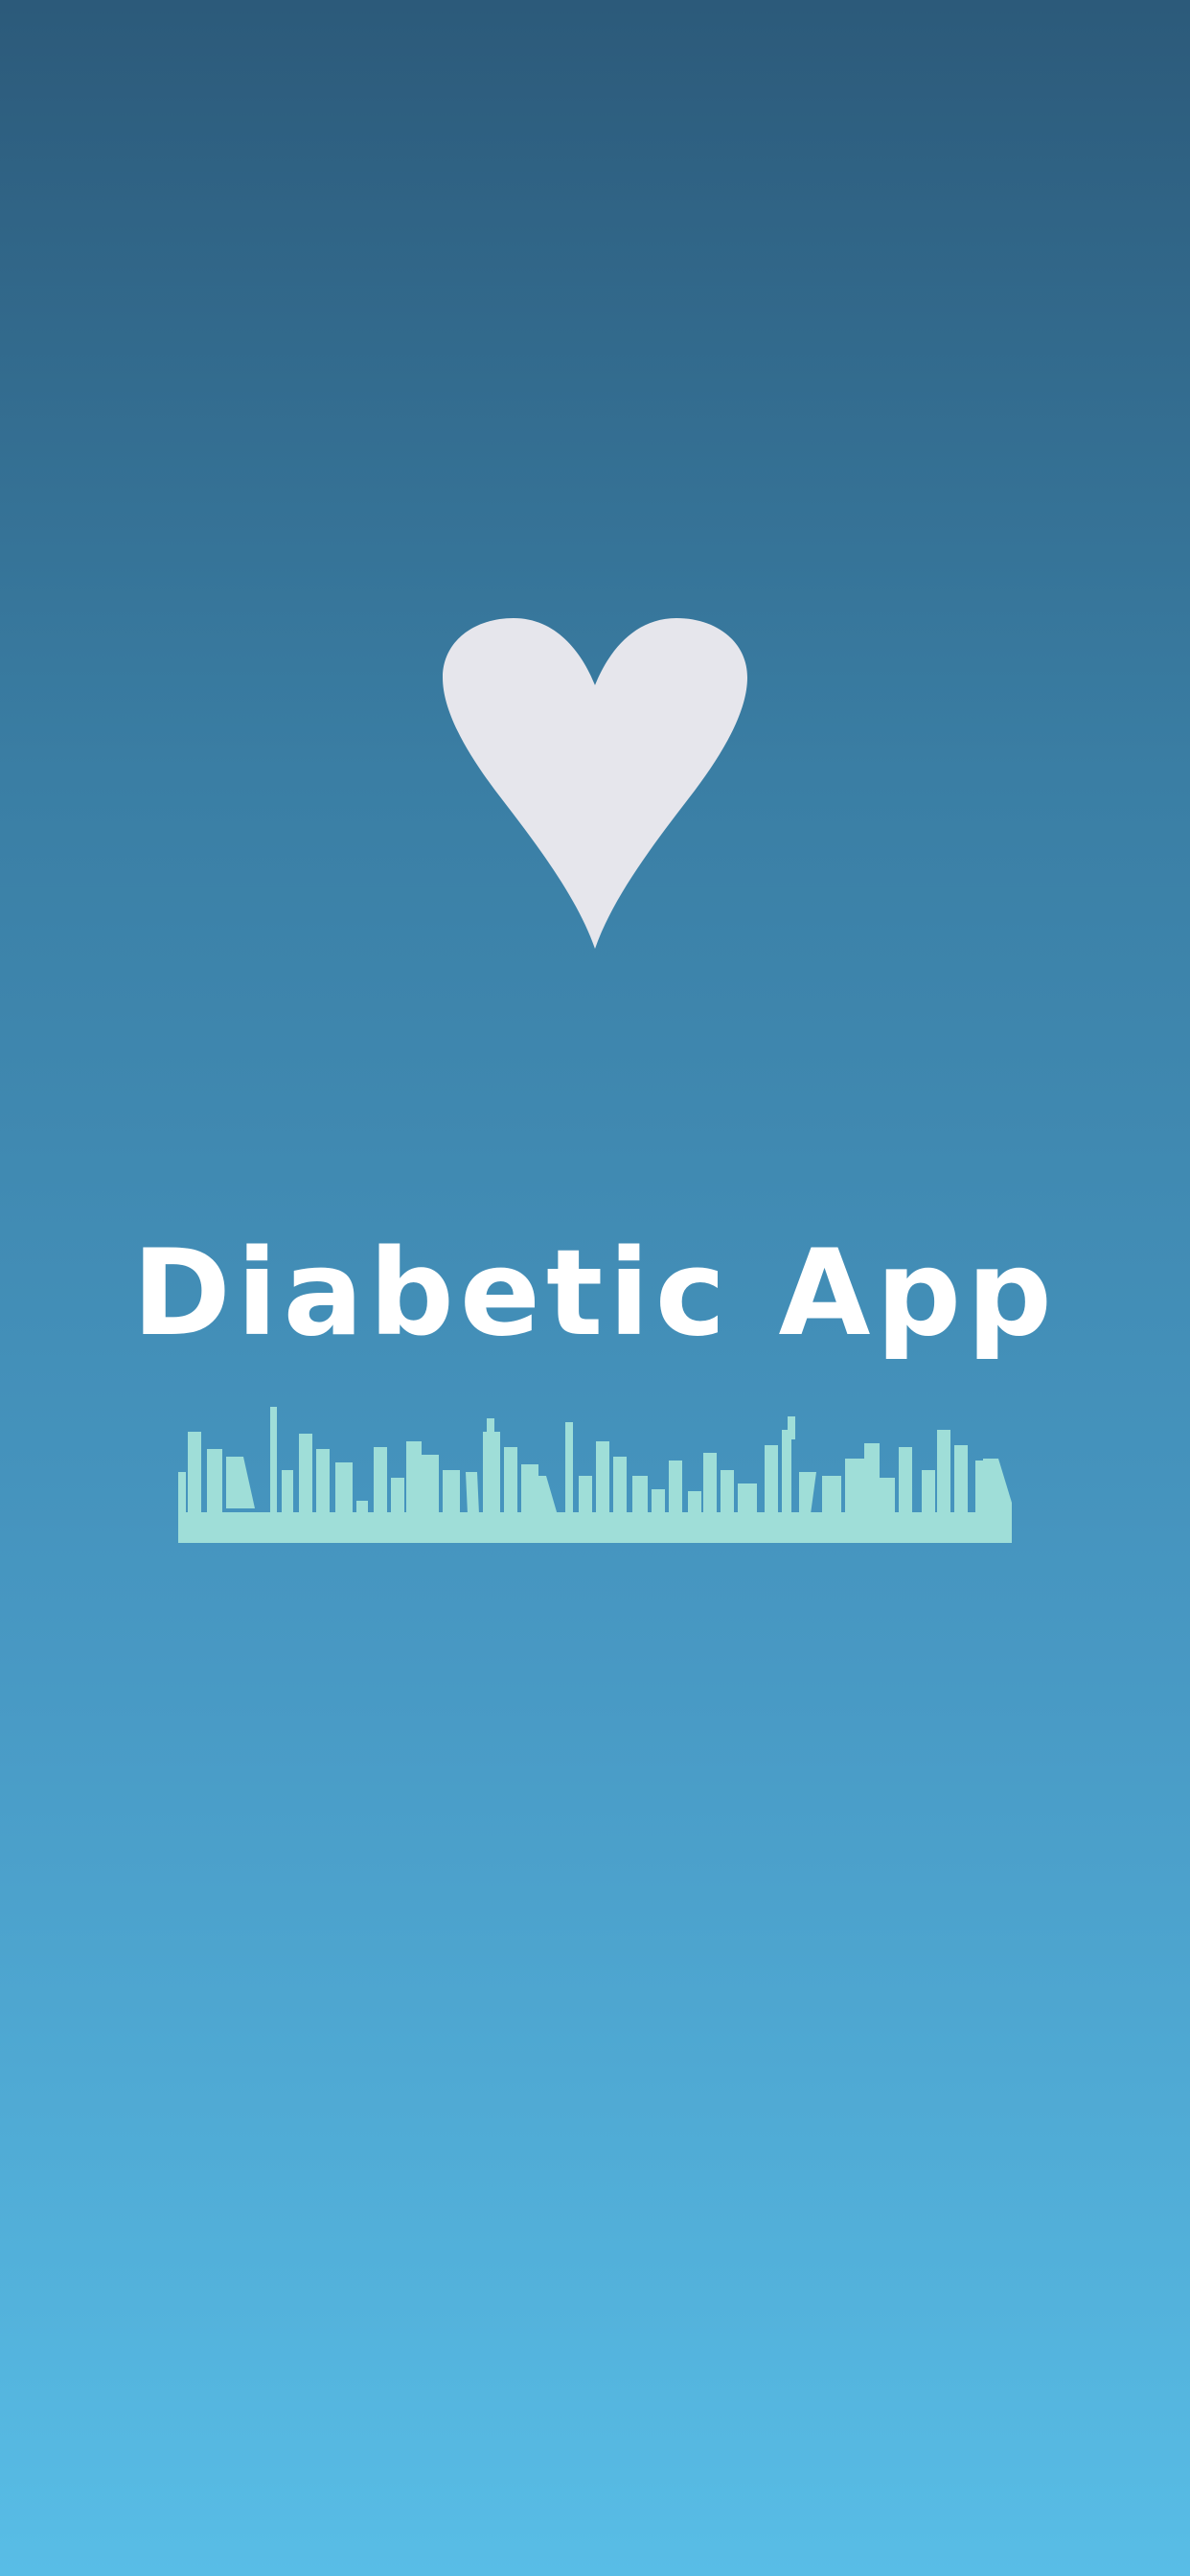 The width and height of the screenshot is (1190, 2576). Describe the element at coordinates (595, 1294) in the screenshot. I see `app-title: Diabetic App` at that location.